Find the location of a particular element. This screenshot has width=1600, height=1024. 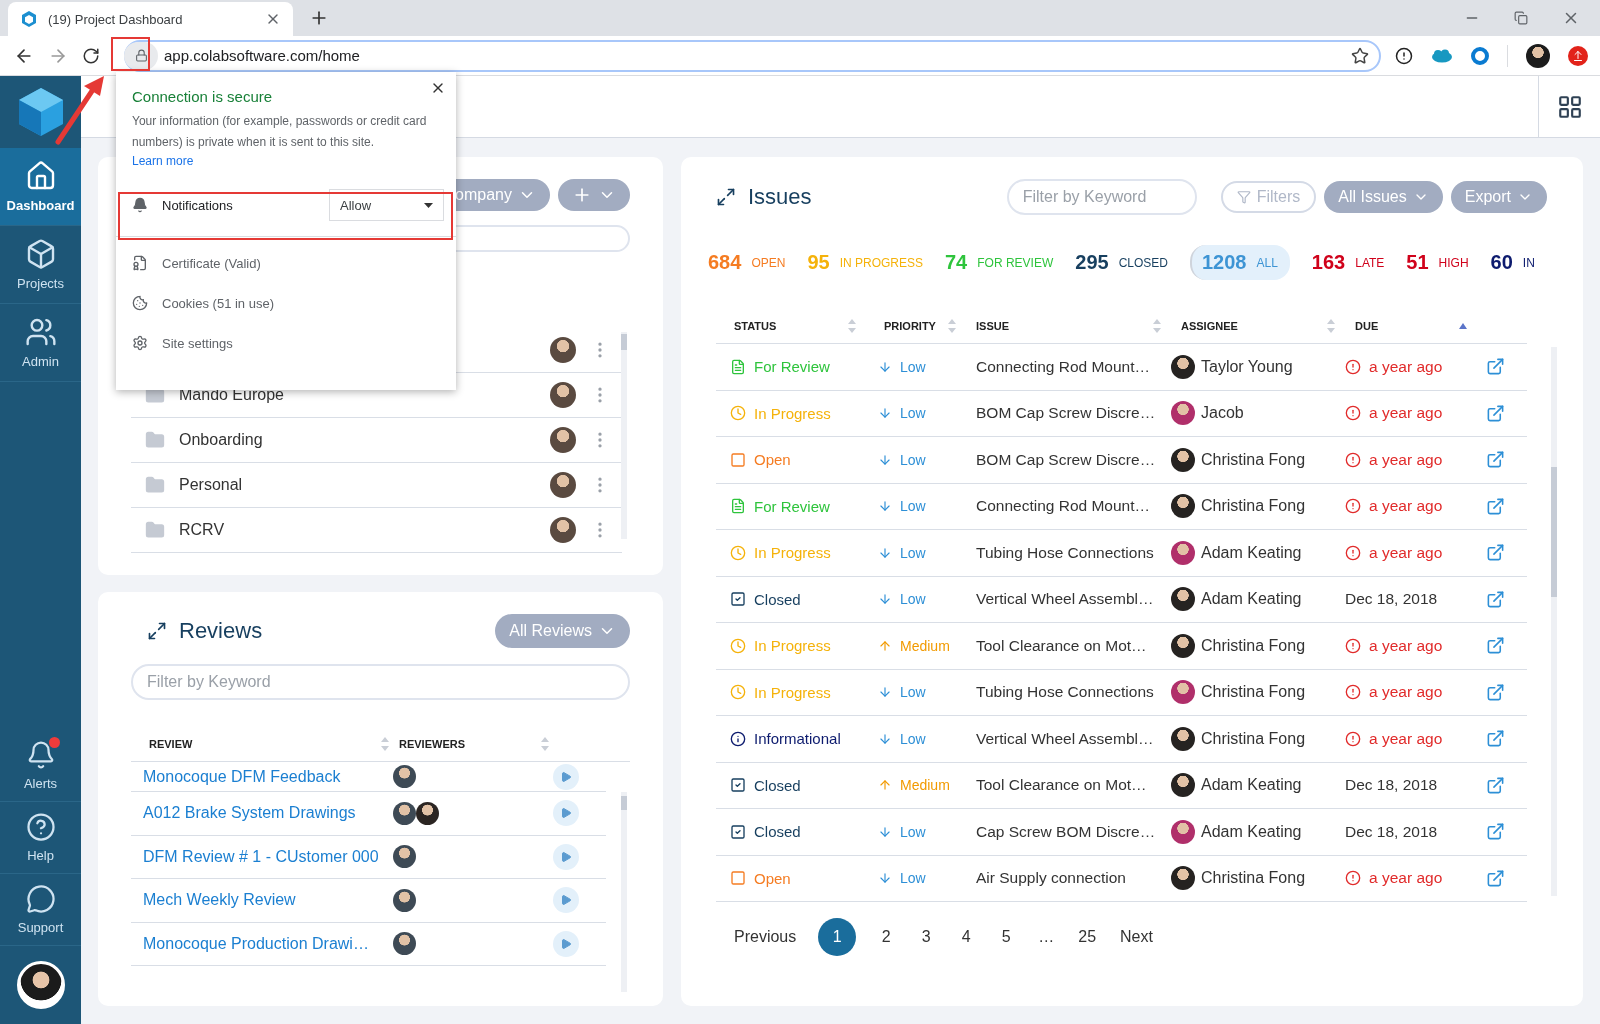

address-bar: app.colabsoftware.com/home is located at coordinates (752, 55).